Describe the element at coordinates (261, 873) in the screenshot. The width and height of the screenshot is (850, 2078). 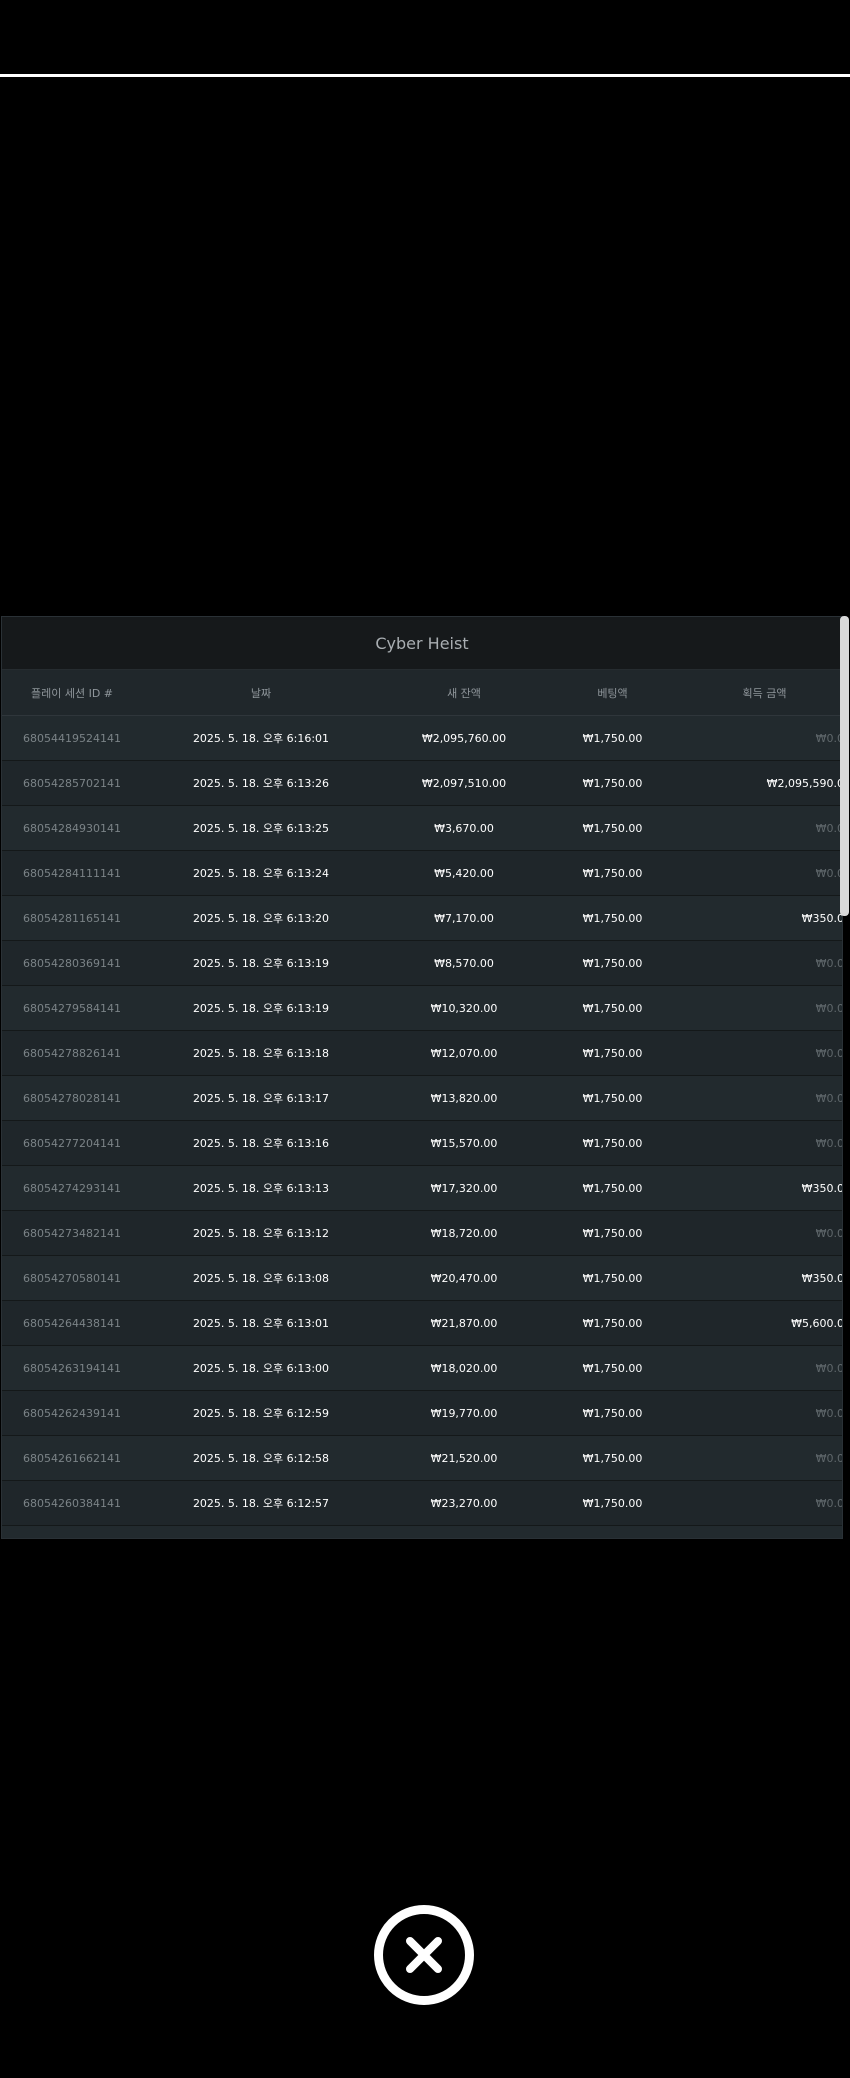
I see `cell-date: 2025. 5. 18. 오후 6:13:24` at that location.